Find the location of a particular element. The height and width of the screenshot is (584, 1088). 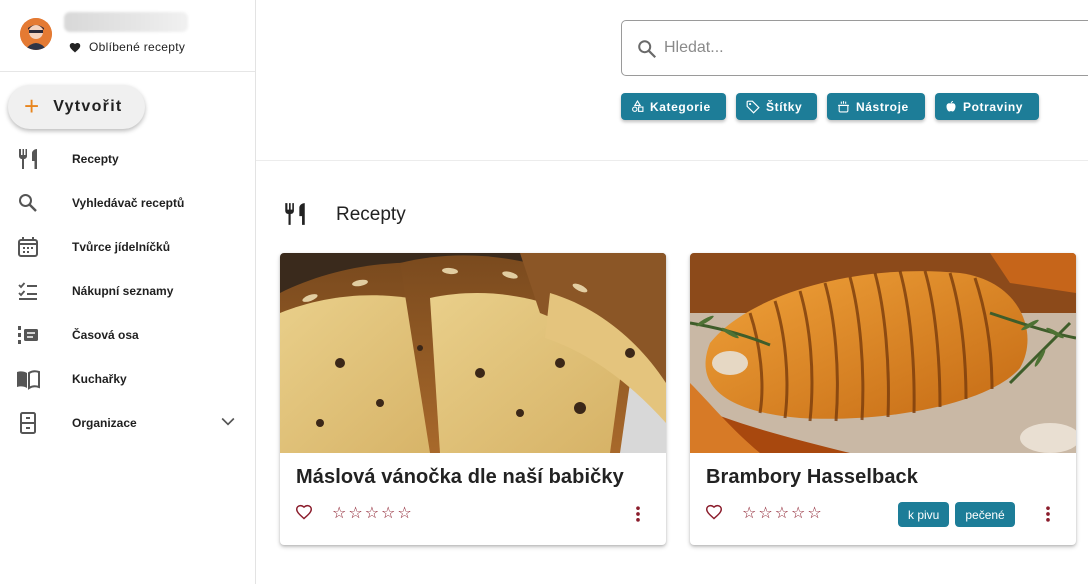

checklist-icon is located at coordinates (27, 291).